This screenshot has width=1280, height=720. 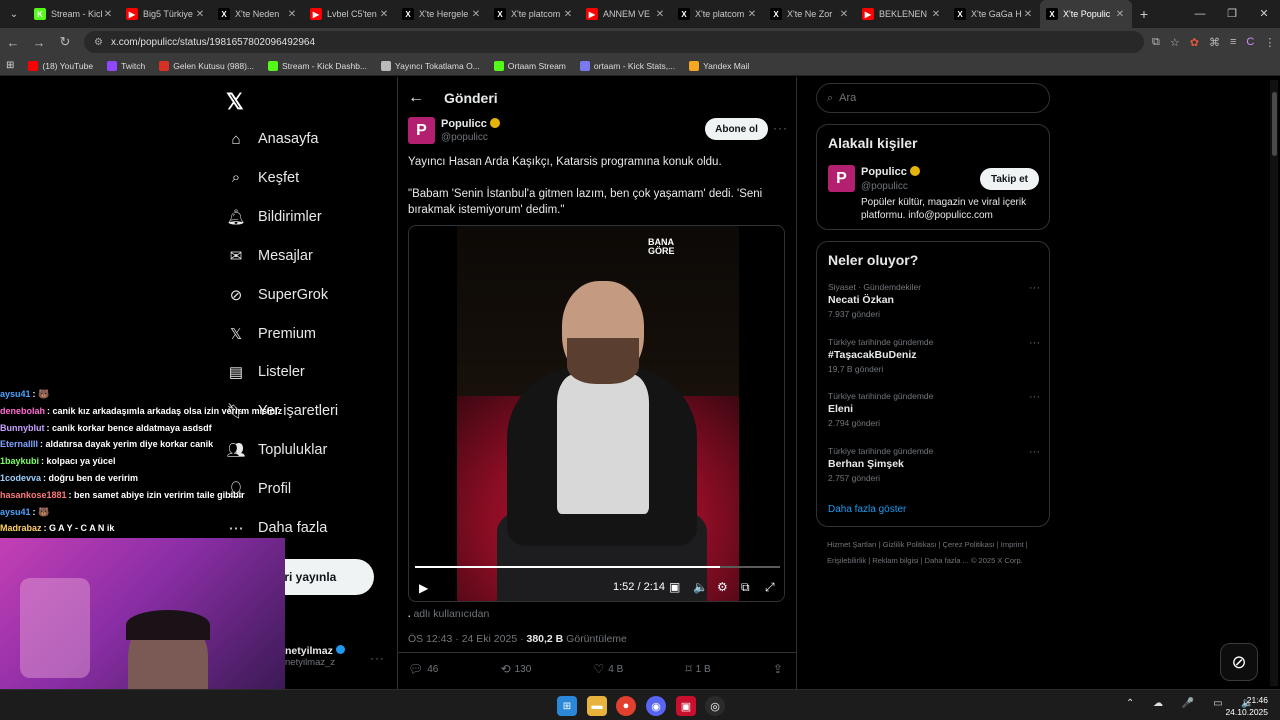 I want to click on pip-icon: ⧉, so click(x=745, y=587).